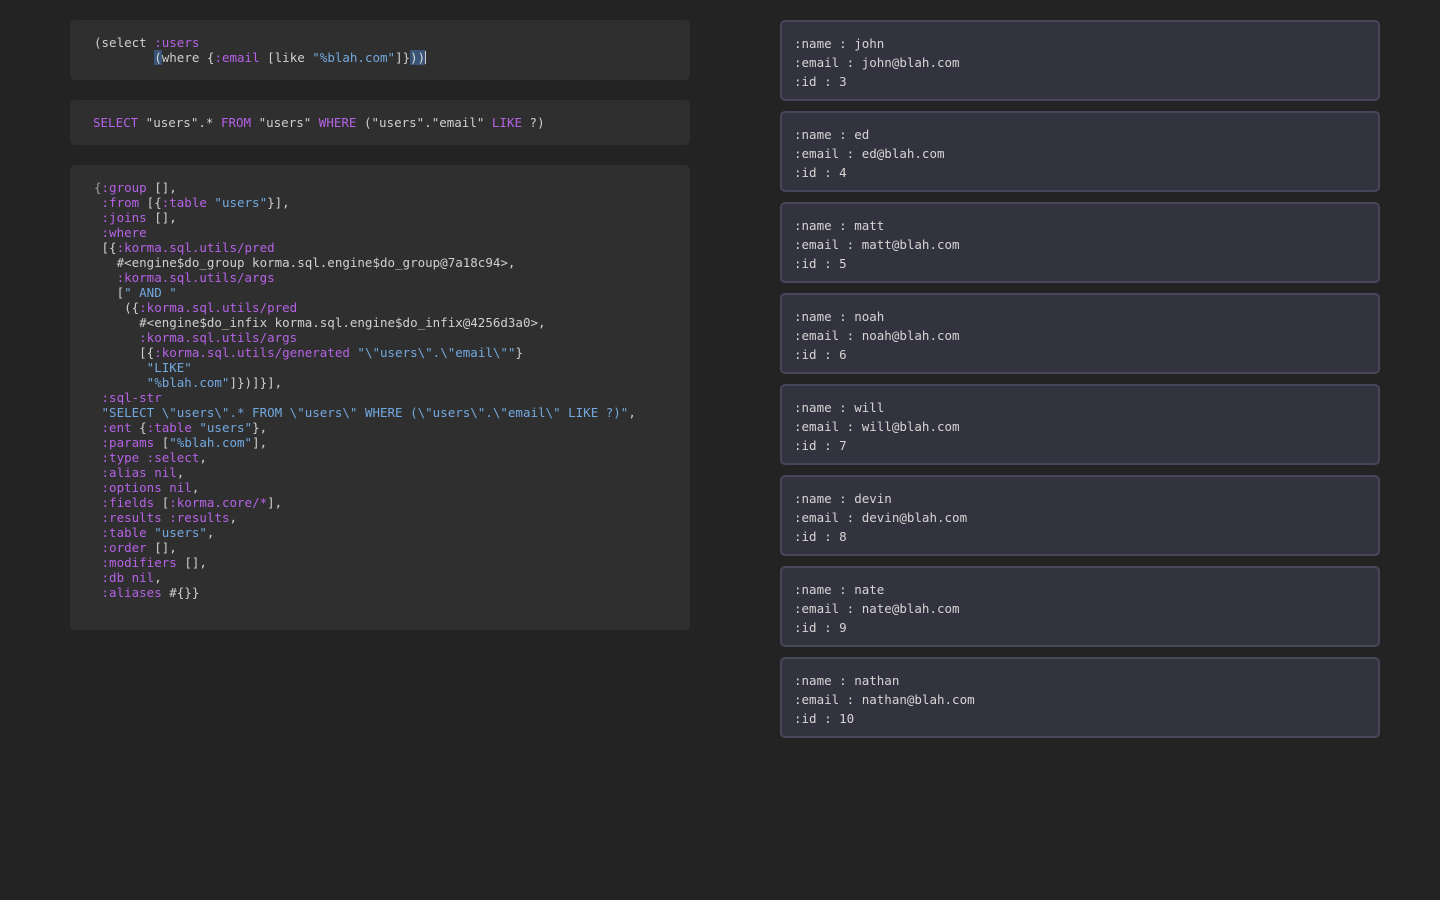  I want to click on map-token: :sql-str, so click(128, 397).